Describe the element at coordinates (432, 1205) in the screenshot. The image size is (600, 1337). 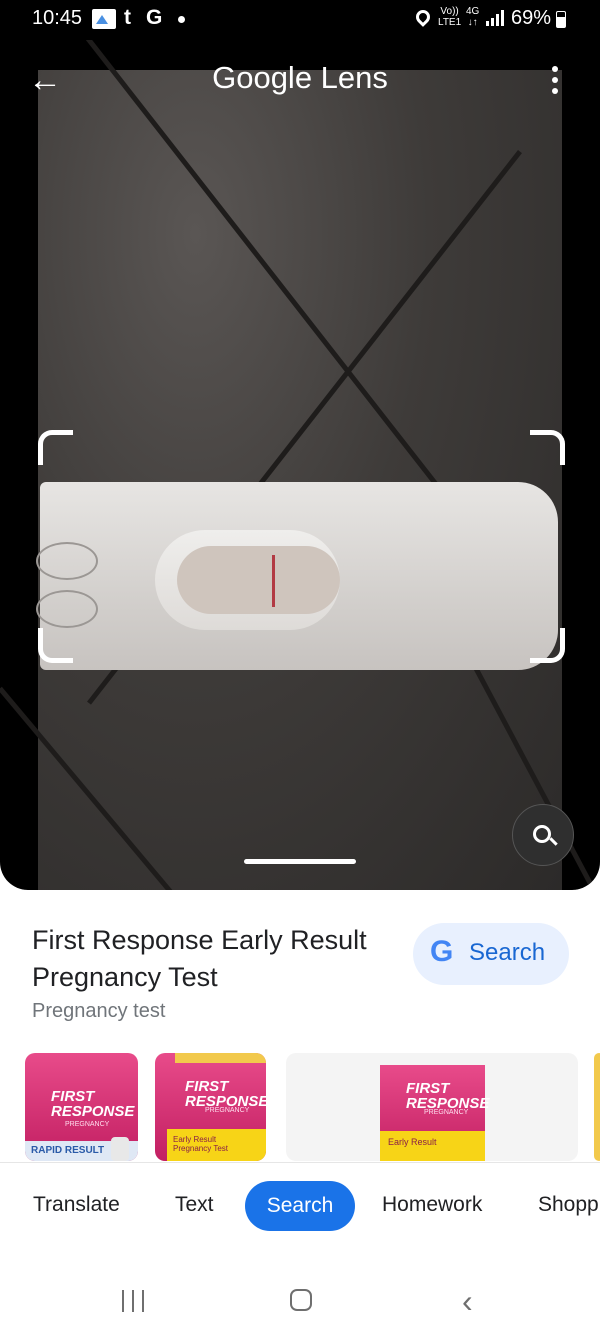
I see `tab-homework: Homework` at that location.